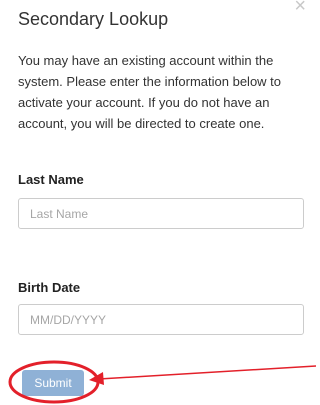 This screenshot has width=320, height=405. I want to click on submit-button: Submit, so click(53, 383).